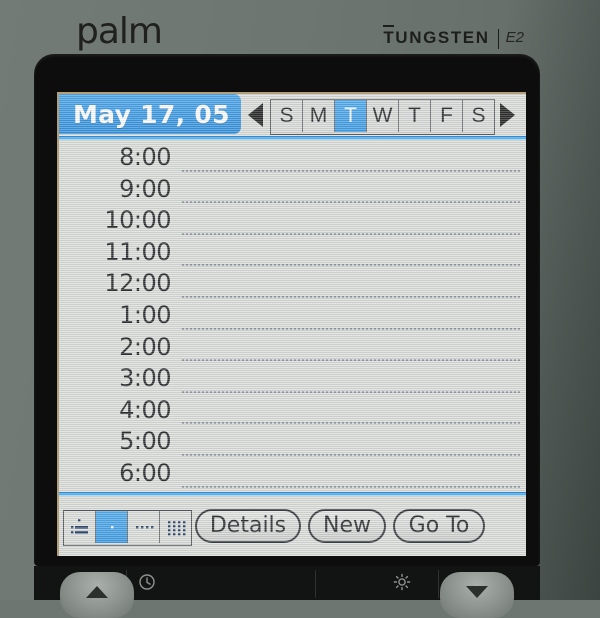 This screenshot has width=600, height=618. Describe the element at coordinates (292, 348) in the screenshot. I see `schedule-row: 2:00` at that location.